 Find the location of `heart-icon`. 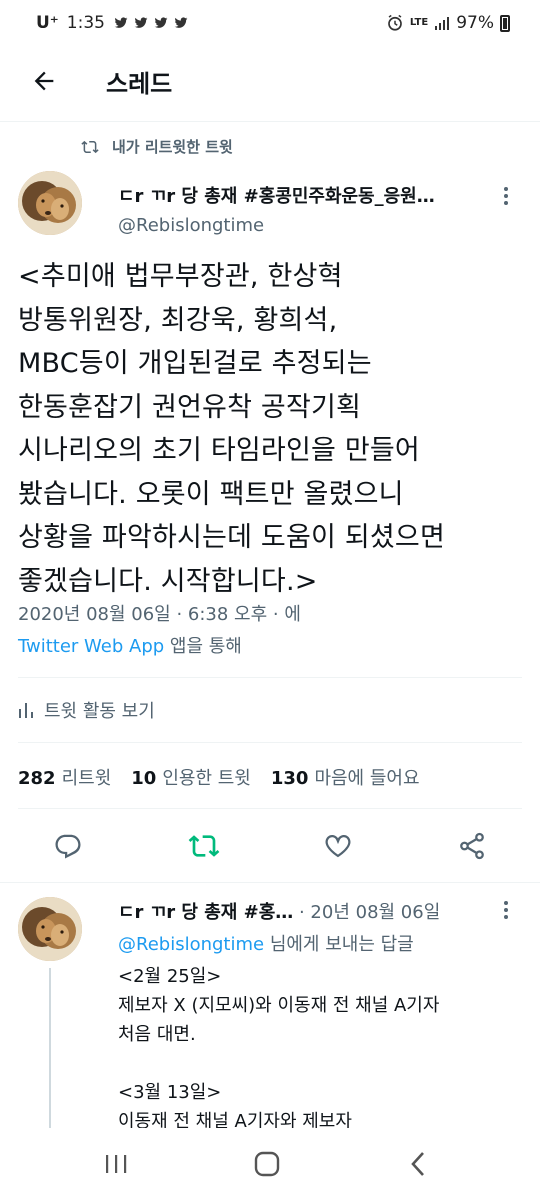

heart-icon is located at coordinates (338, 846).